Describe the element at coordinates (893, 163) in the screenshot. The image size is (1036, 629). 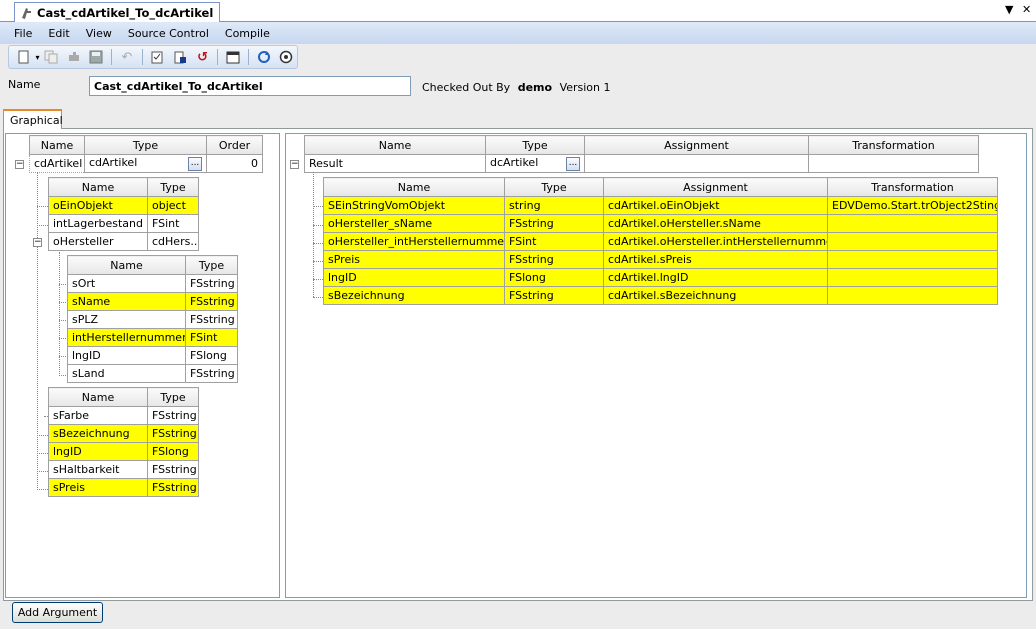
I see `result-transformation-cell` at that location.